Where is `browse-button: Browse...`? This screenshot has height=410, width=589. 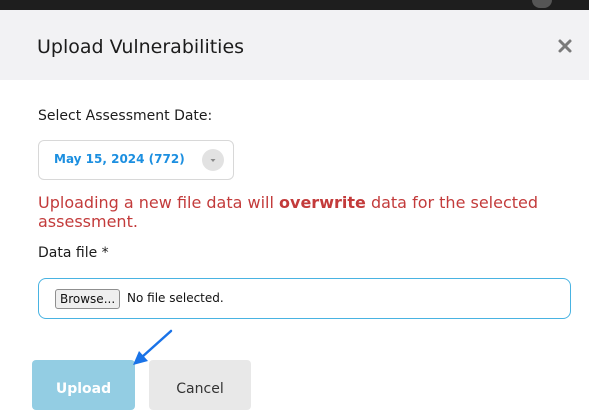
browse-button: Browse... is located at coordinates (88, 299).